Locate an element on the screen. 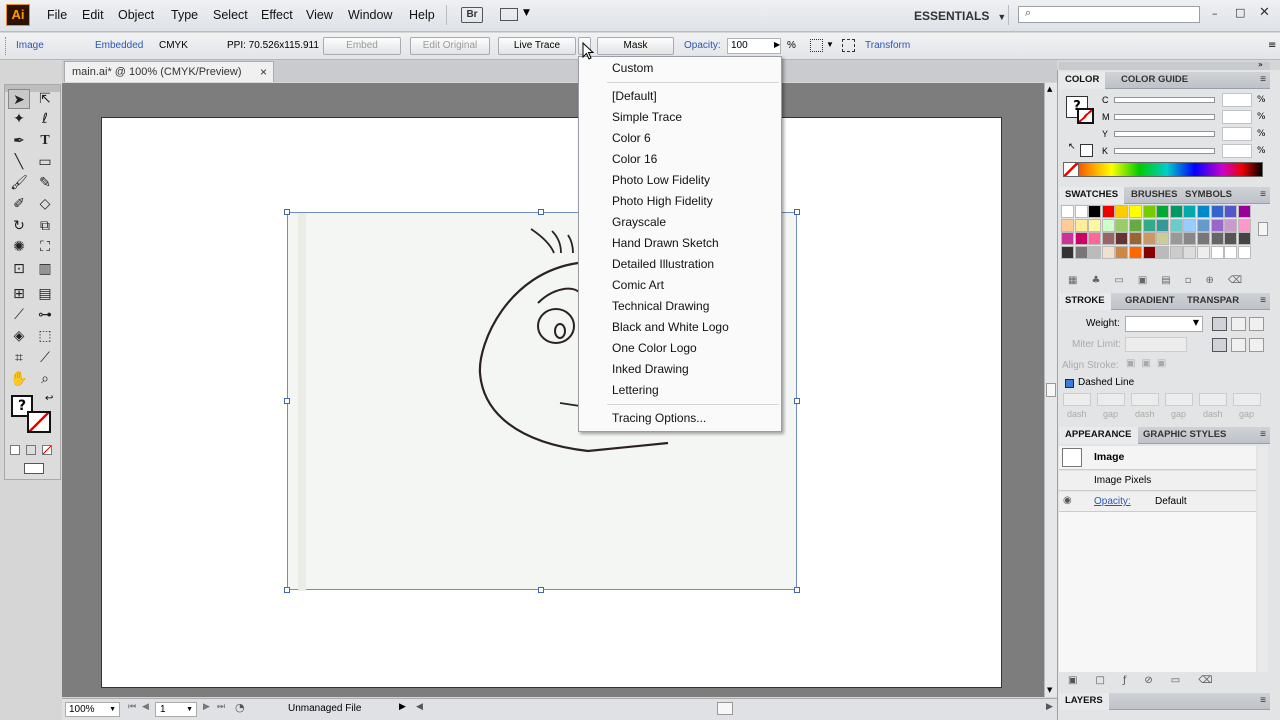  search-input: ⌕ is located at coordinates (1109, 14).